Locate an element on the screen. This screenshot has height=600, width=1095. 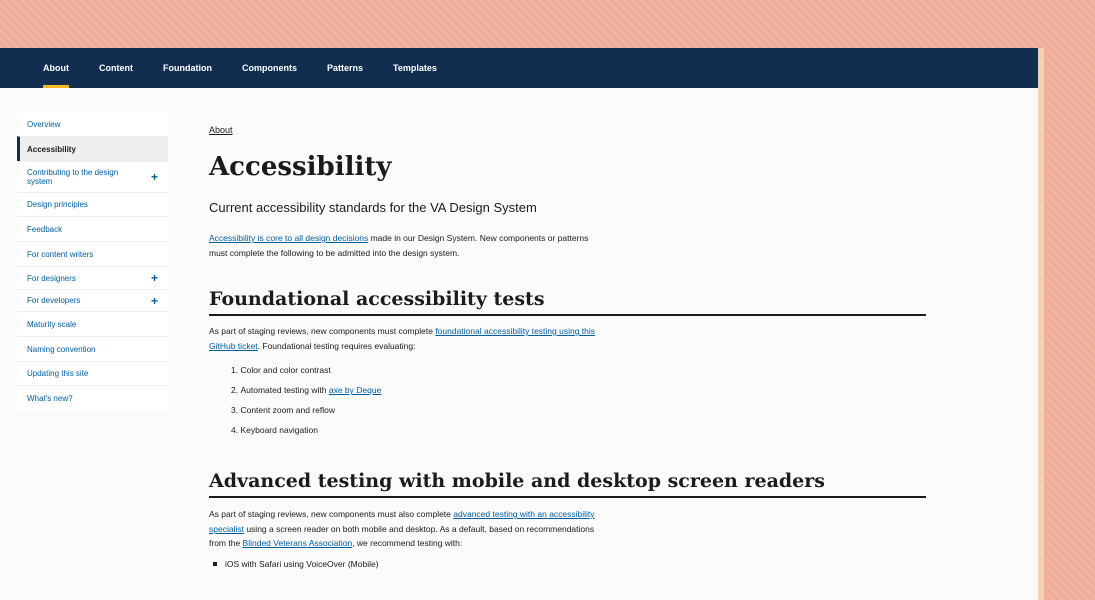
nav-item-content: Content is located at coordinates (116, 68).